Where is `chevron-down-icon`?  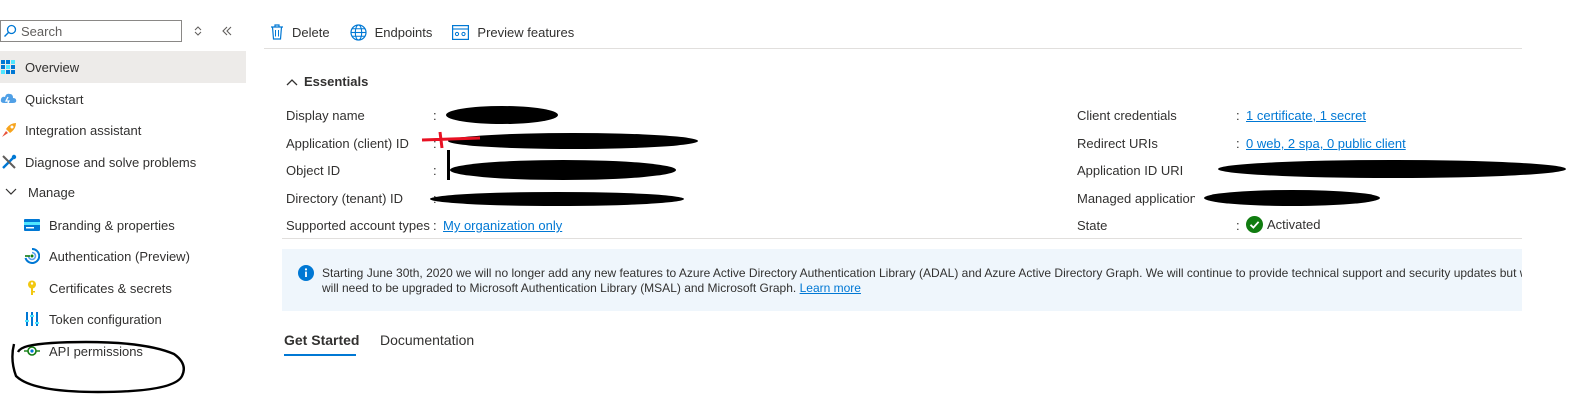 chevron-down-icon is located at coordinates (11, 192).